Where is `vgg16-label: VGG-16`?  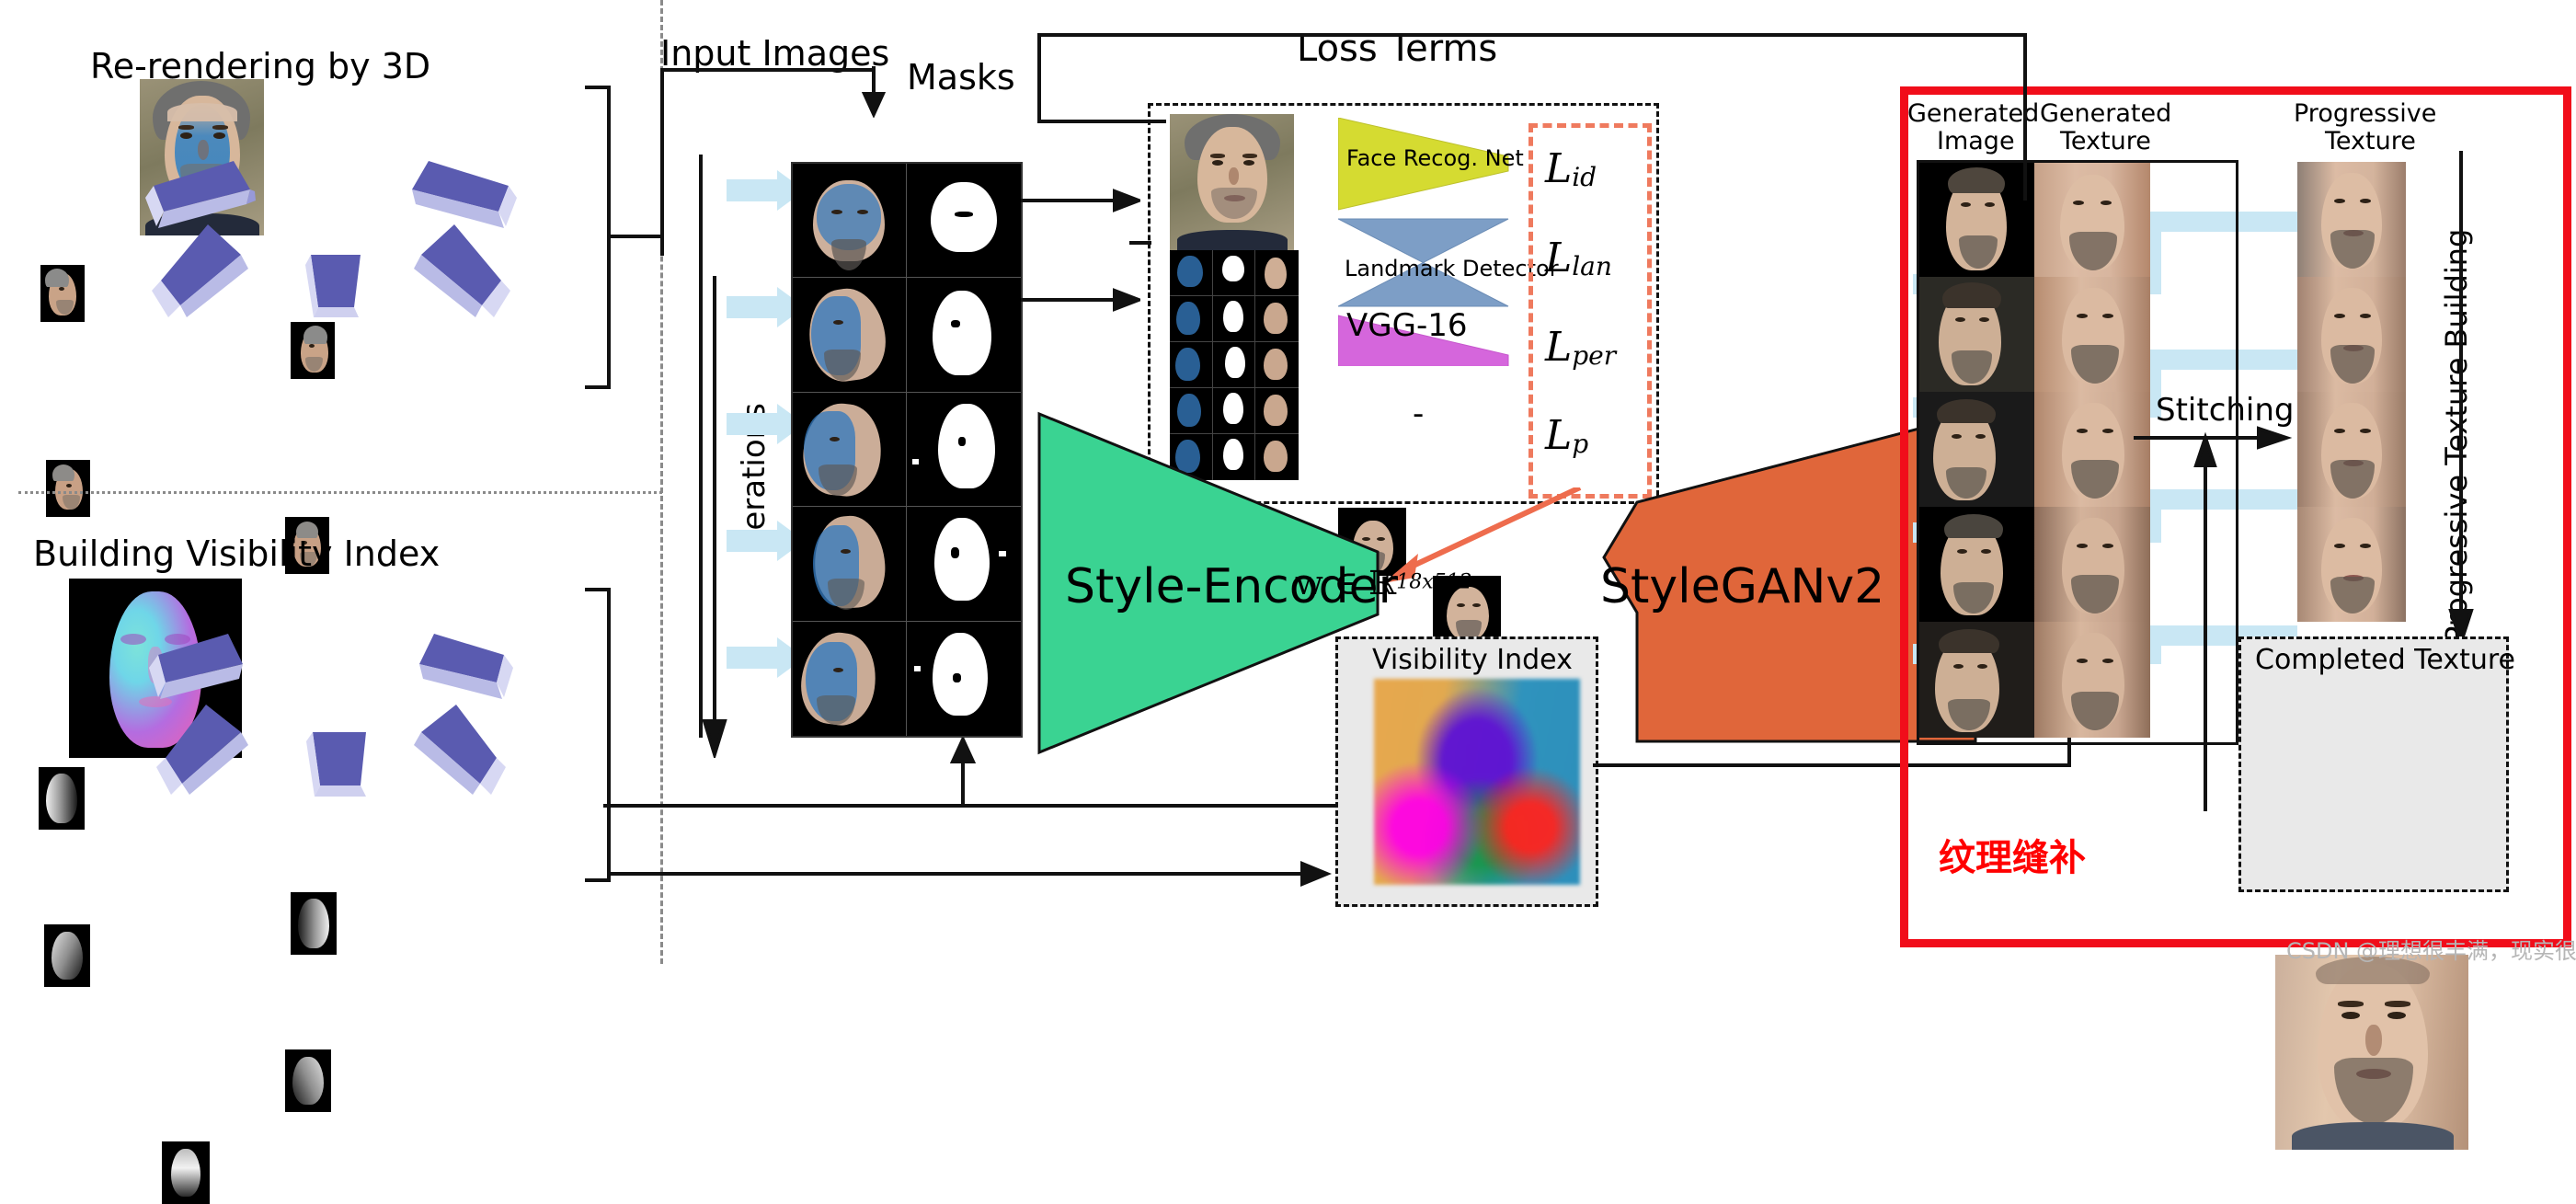 vgg16-label: VGG-16 is located at coordinates (1407, 325).